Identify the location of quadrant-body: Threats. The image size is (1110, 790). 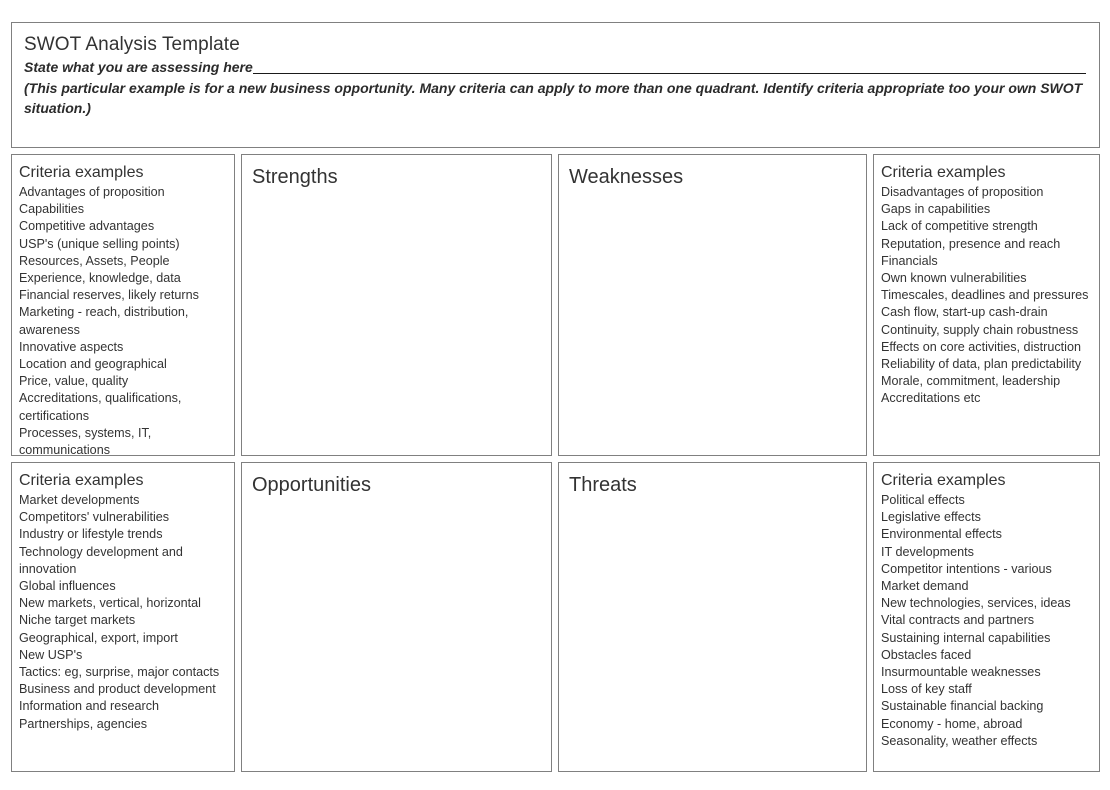
(712, 480).